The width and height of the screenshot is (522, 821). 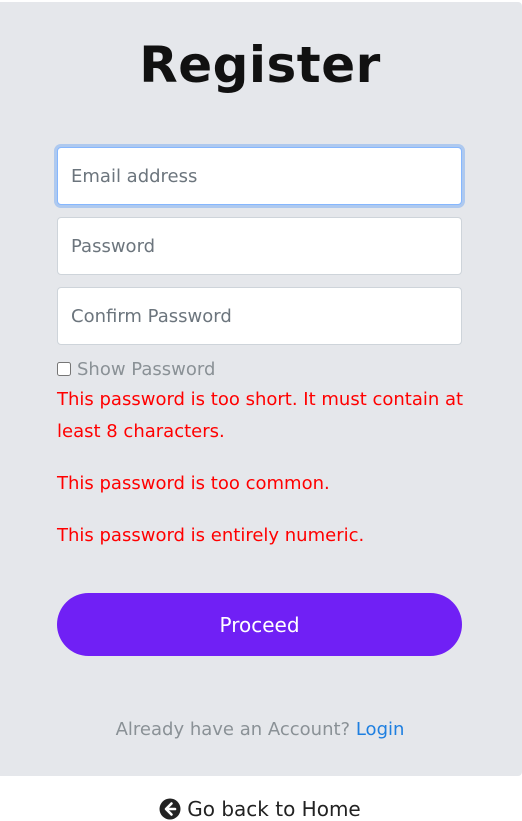 What do you see at coordinates (233, 729) in the screenshot?
I see `already-account-text: Already have an Account?` at bounding box center [233, 729].